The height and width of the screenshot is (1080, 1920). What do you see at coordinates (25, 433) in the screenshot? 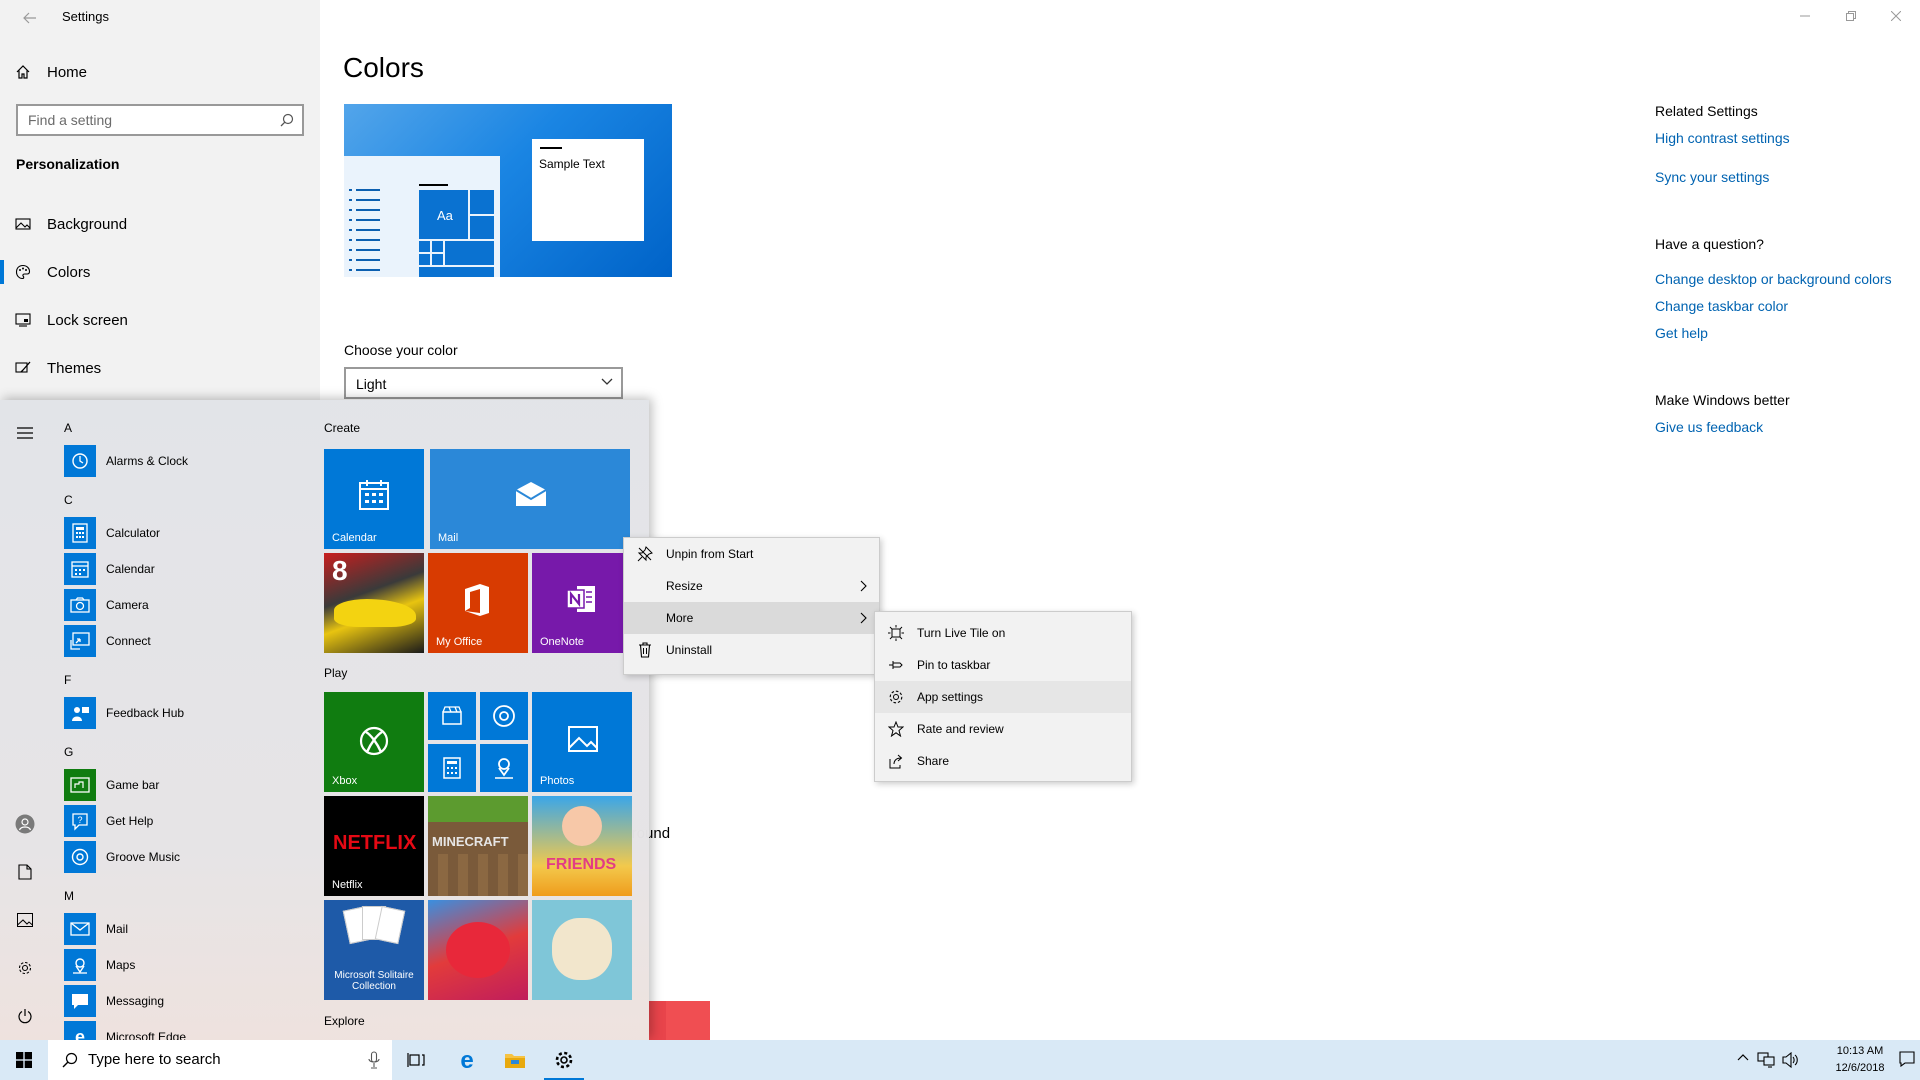
I see `expand-menu-button` at bounding box center [25, 433].